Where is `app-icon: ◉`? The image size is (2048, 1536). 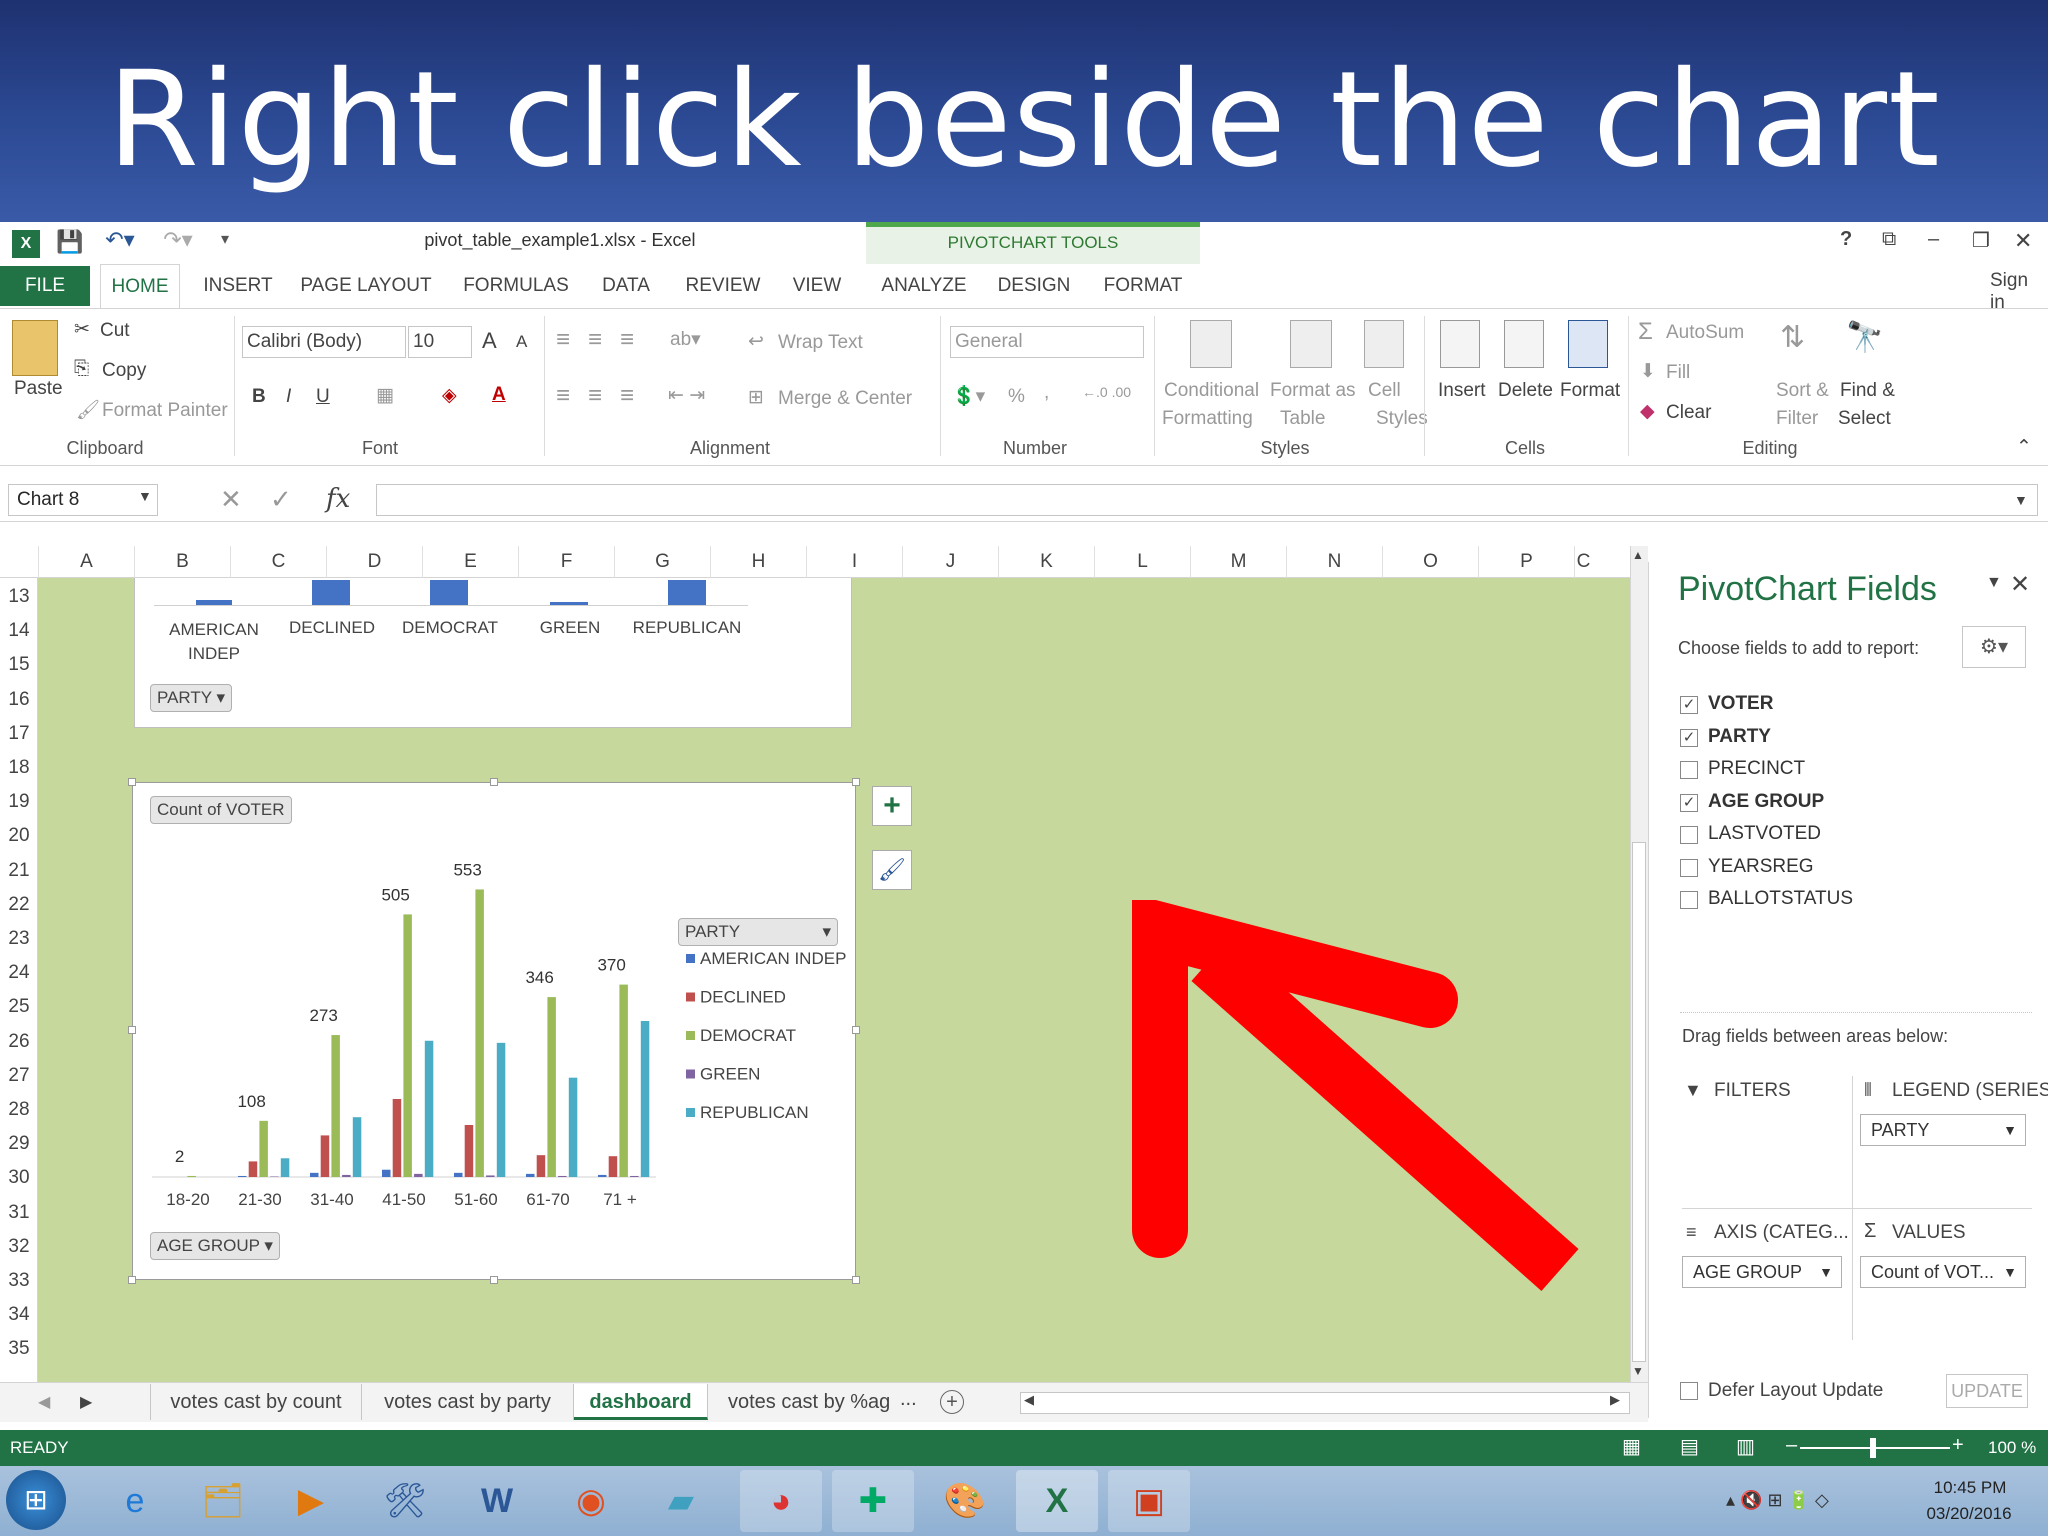 app-icon: ◉ is located at coordinates (591, 1501).